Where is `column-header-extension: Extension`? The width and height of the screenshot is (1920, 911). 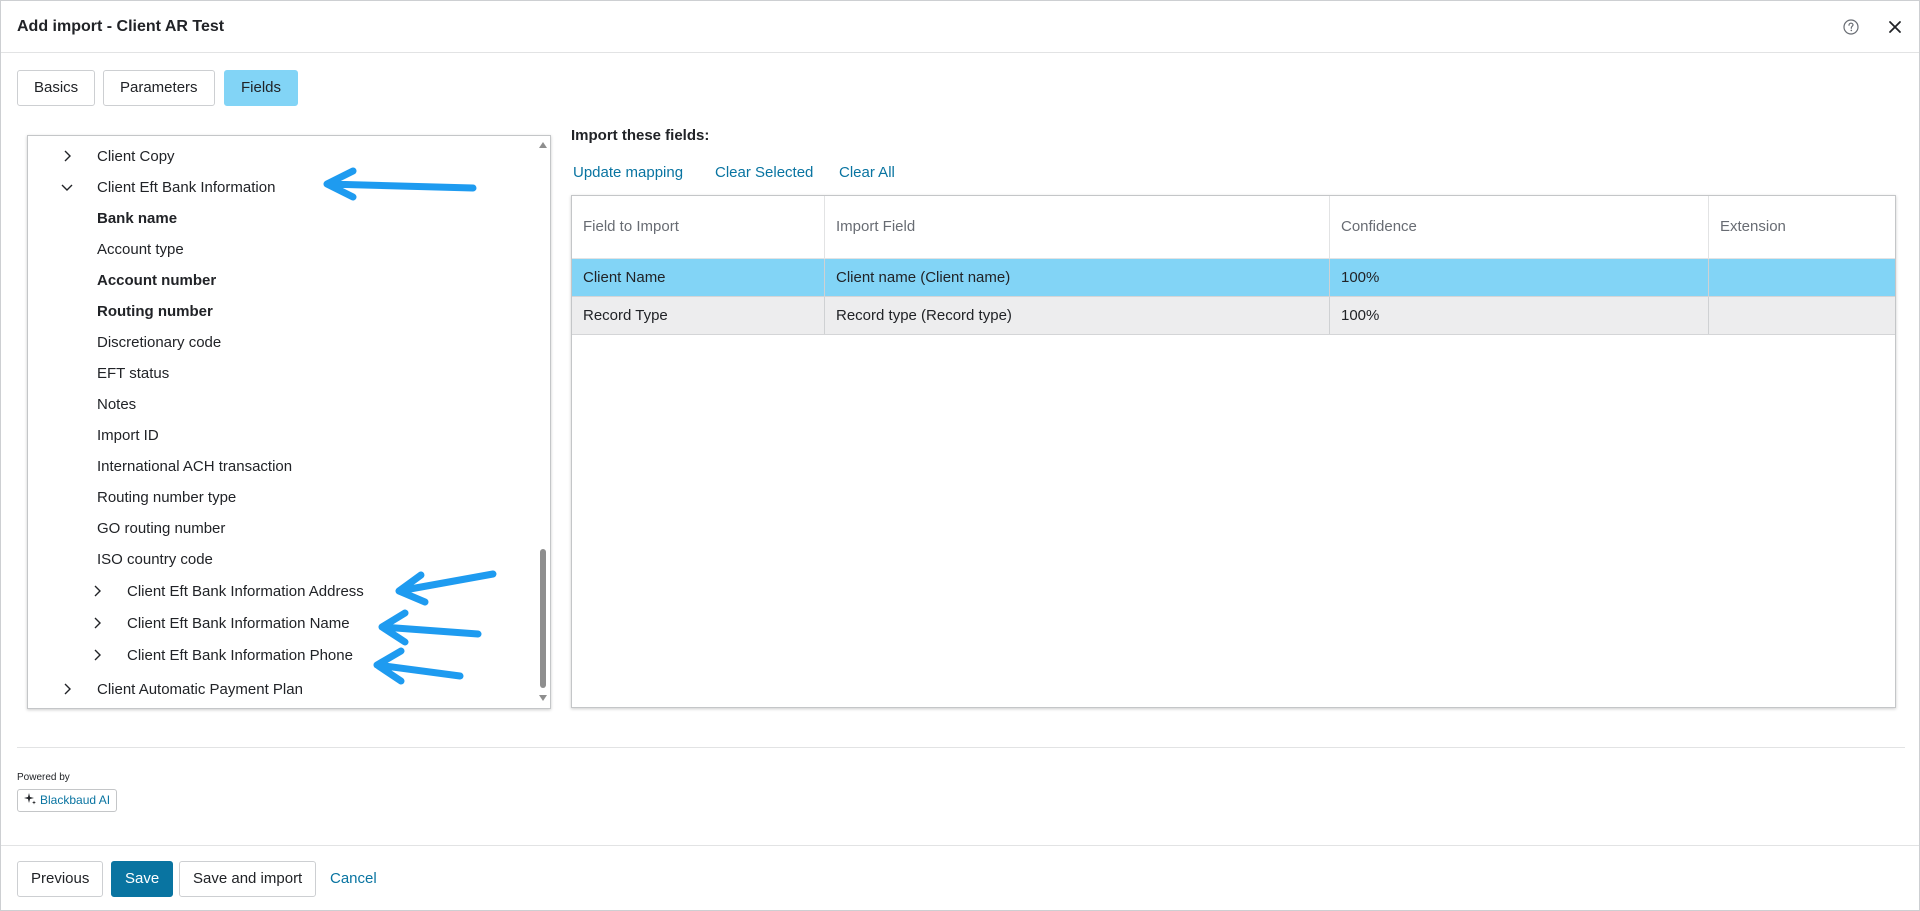
column-header-extension: Extension is located at coordinates (1802, 227).